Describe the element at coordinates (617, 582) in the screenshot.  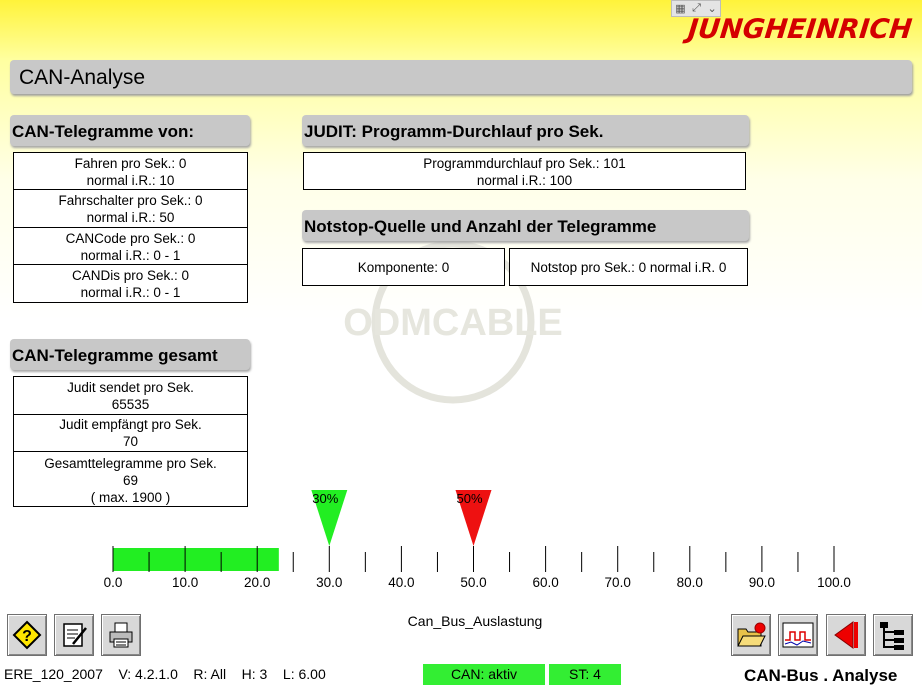
I see `scale-tick-label: 70.0` at that location.